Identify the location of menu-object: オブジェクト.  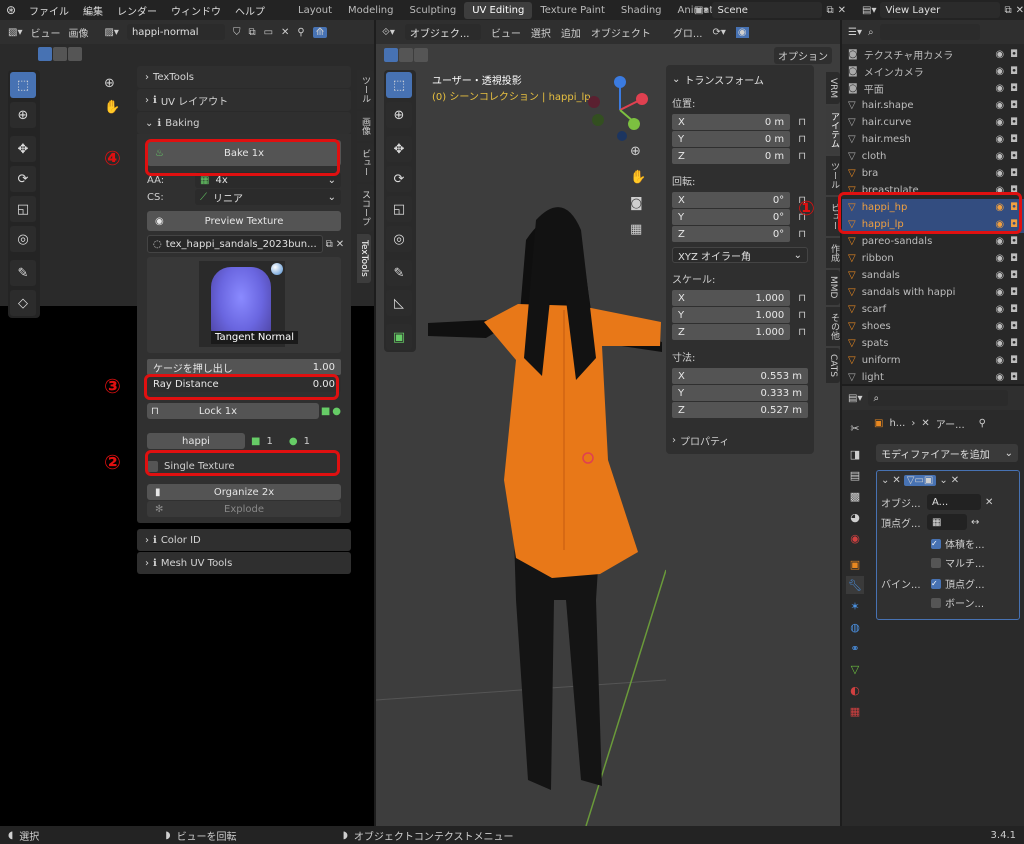
(621, 32).